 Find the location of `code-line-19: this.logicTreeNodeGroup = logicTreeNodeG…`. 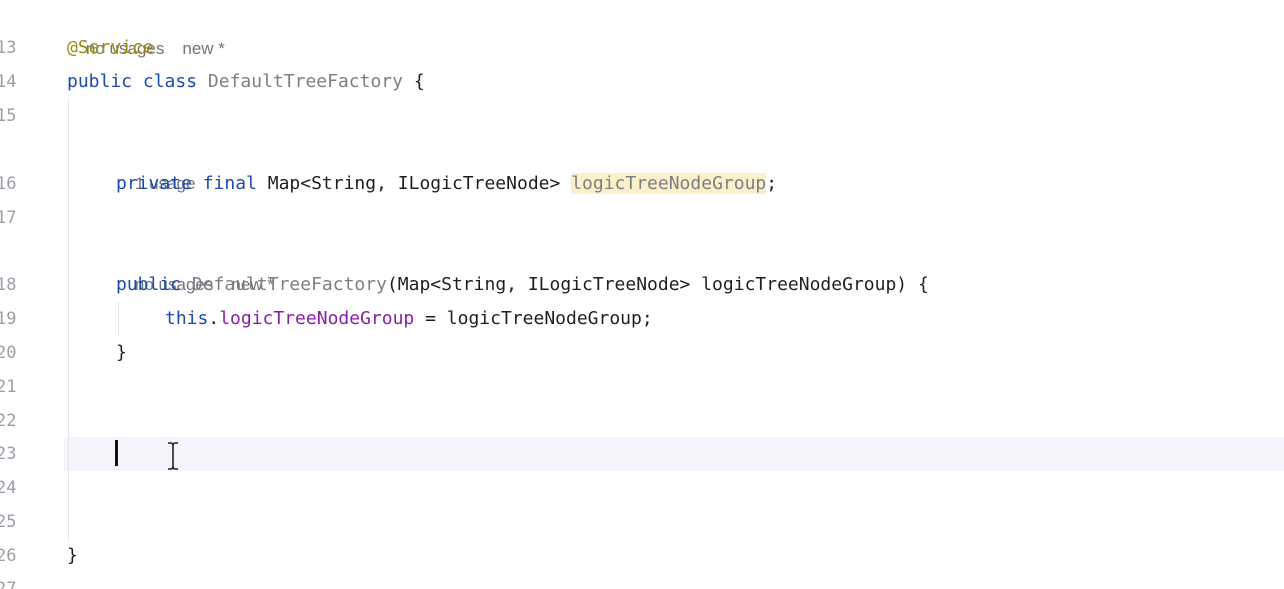

code-line-19: this.logicTreeNodeGroup = logicTreeNodeG… is located at coordinates (724, 319).